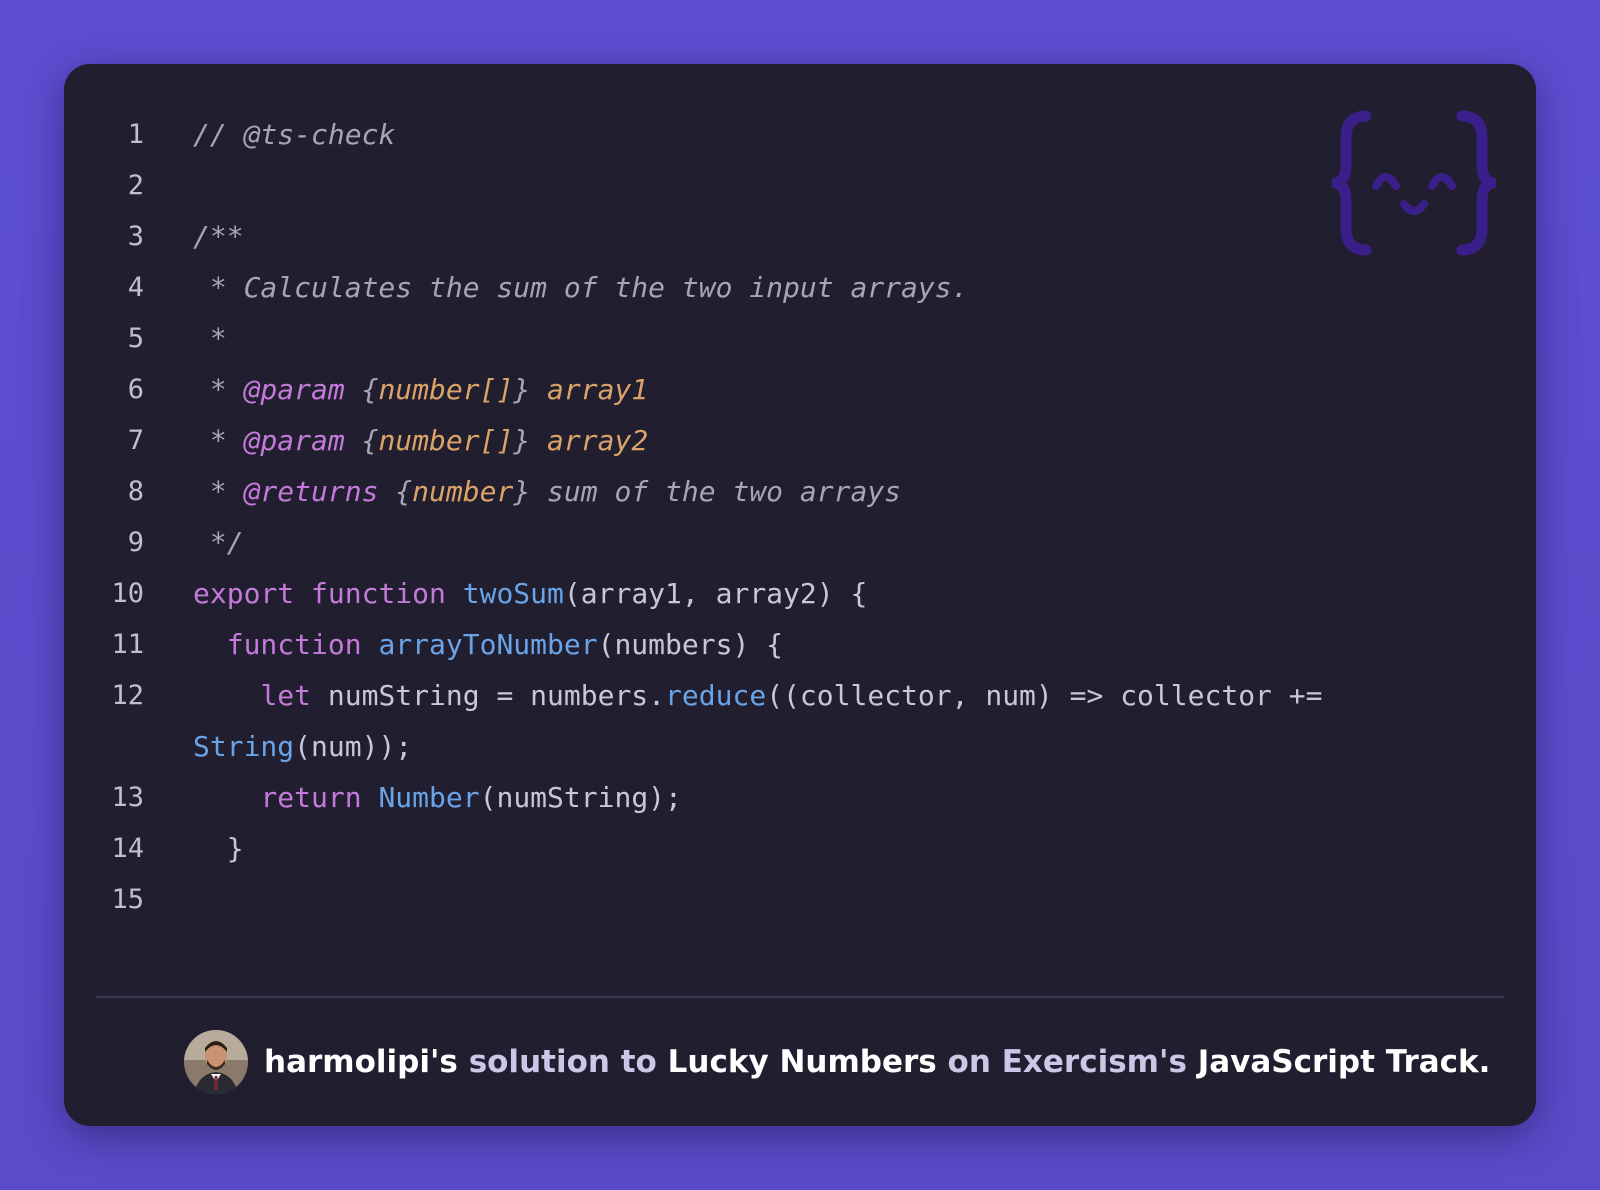  What do you see at coordinates (244, 746) in the screenshot?
I see `code-token: String` at bounding box center [244, 746].